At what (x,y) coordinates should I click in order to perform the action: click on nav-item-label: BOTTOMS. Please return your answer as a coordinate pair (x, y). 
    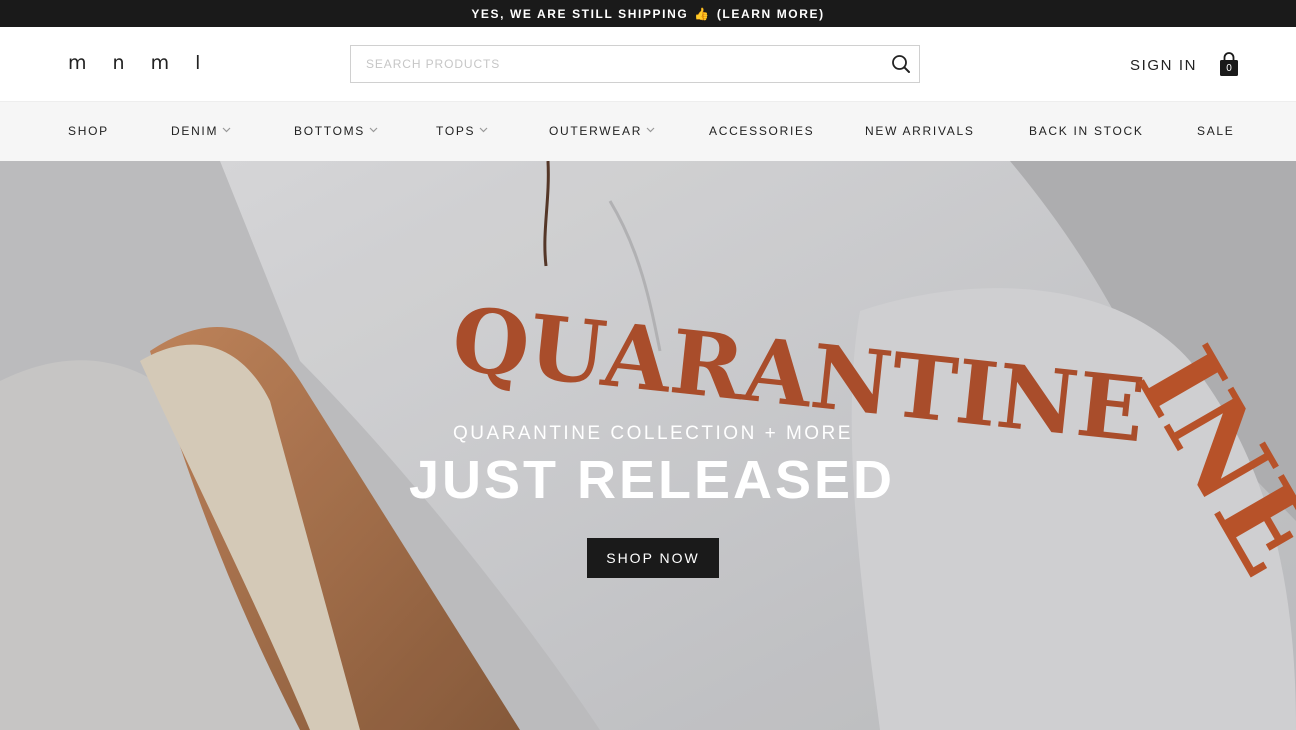
    Looking at the image, I should click on (330, 131).